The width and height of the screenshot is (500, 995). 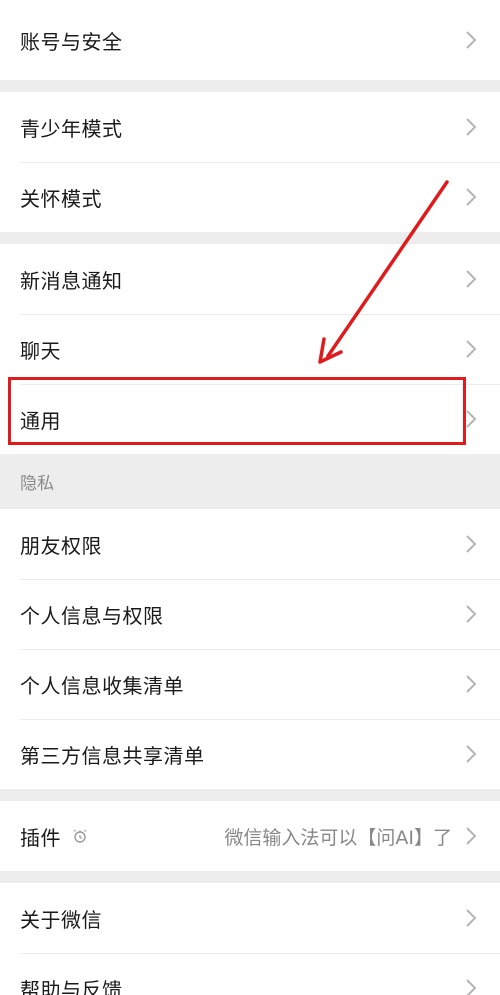 I want to click on settings-item-label: 朋友权限, so click(x=61, y=545).